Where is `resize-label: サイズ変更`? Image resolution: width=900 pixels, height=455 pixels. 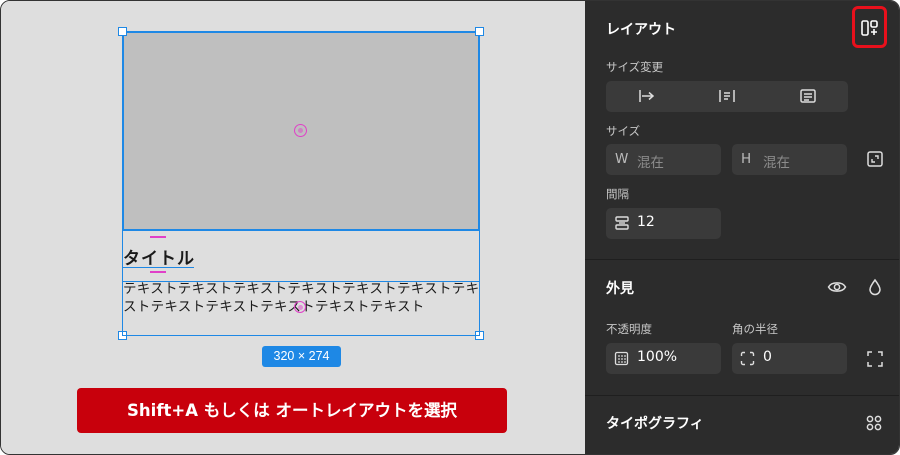
resize-label: サイズ変更 is located at coordinates (635, 67).